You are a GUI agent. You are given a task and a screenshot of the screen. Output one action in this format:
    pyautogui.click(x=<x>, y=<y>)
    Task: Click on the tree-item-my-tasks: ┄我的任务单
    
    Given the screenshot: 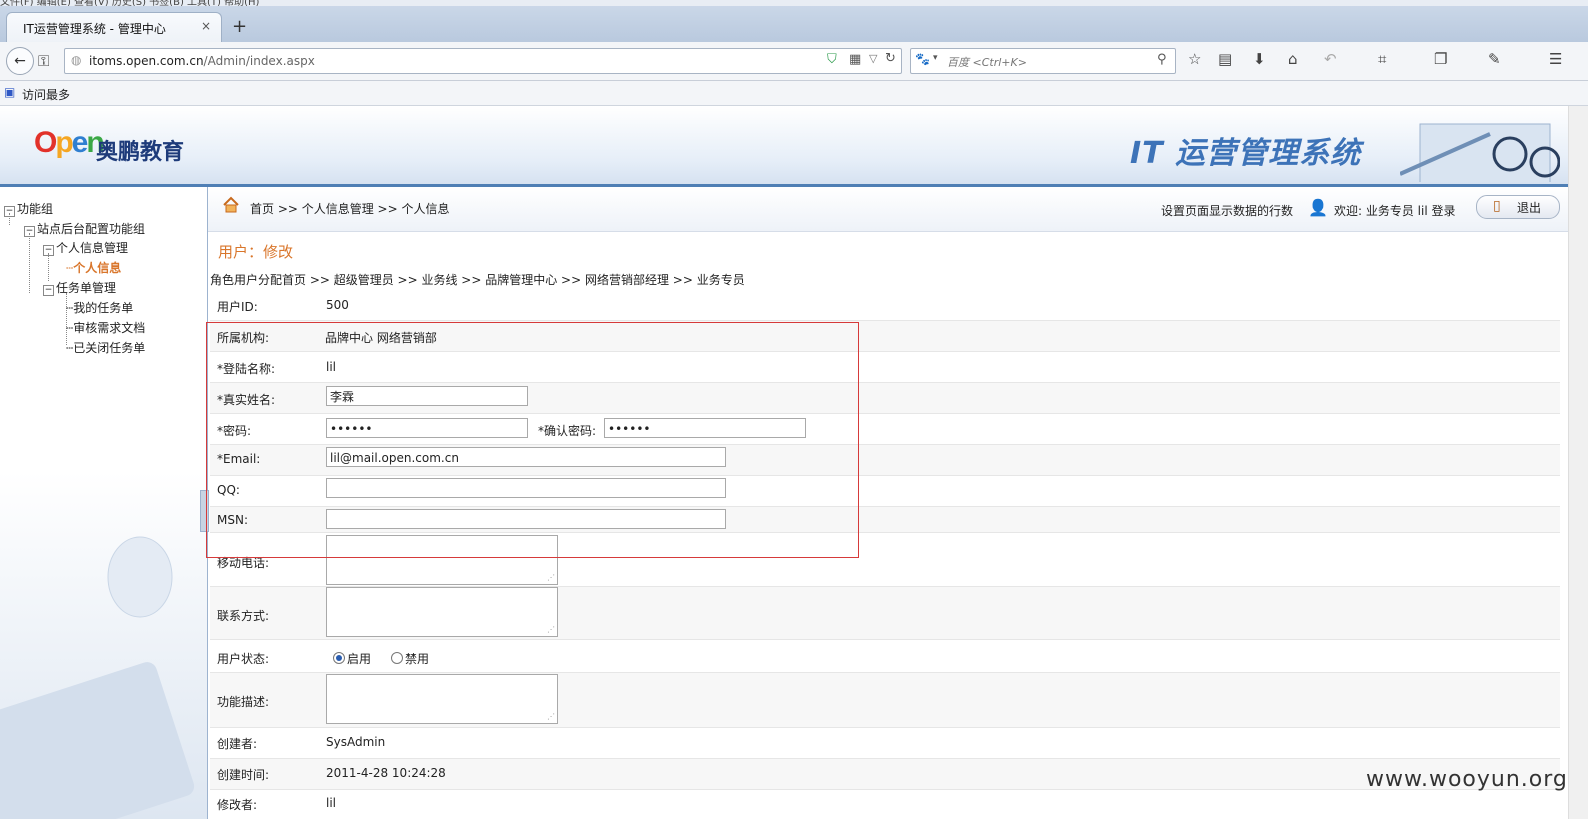 What is the action you would take?
    pyautogui.click(x=99, y=307)
    